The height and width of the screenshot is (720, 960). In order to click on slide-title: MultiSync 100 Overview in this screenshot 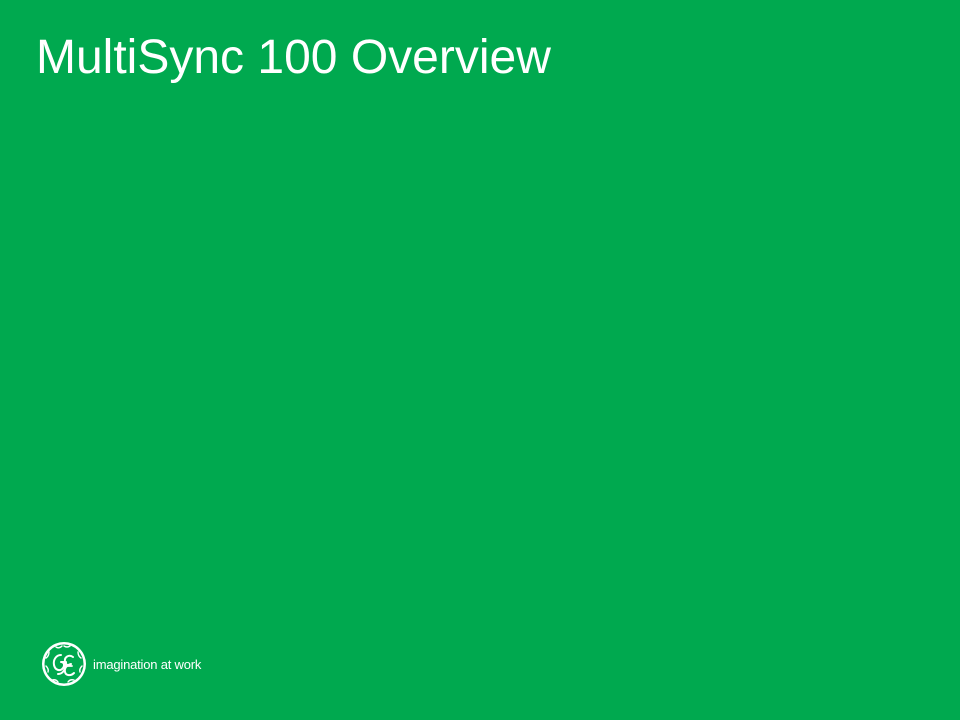, I will do `click(293, 57)`.